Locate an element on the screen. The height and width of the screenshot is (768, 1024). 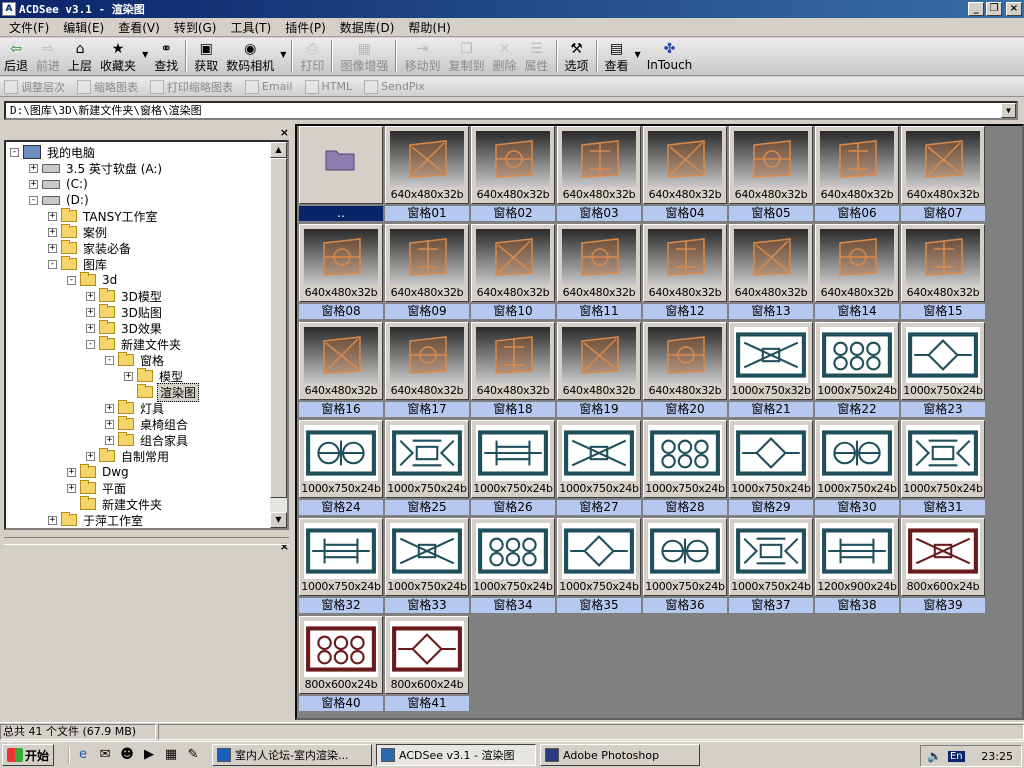
menu-item: 编辑(E) is located at coordinates (83, 27).